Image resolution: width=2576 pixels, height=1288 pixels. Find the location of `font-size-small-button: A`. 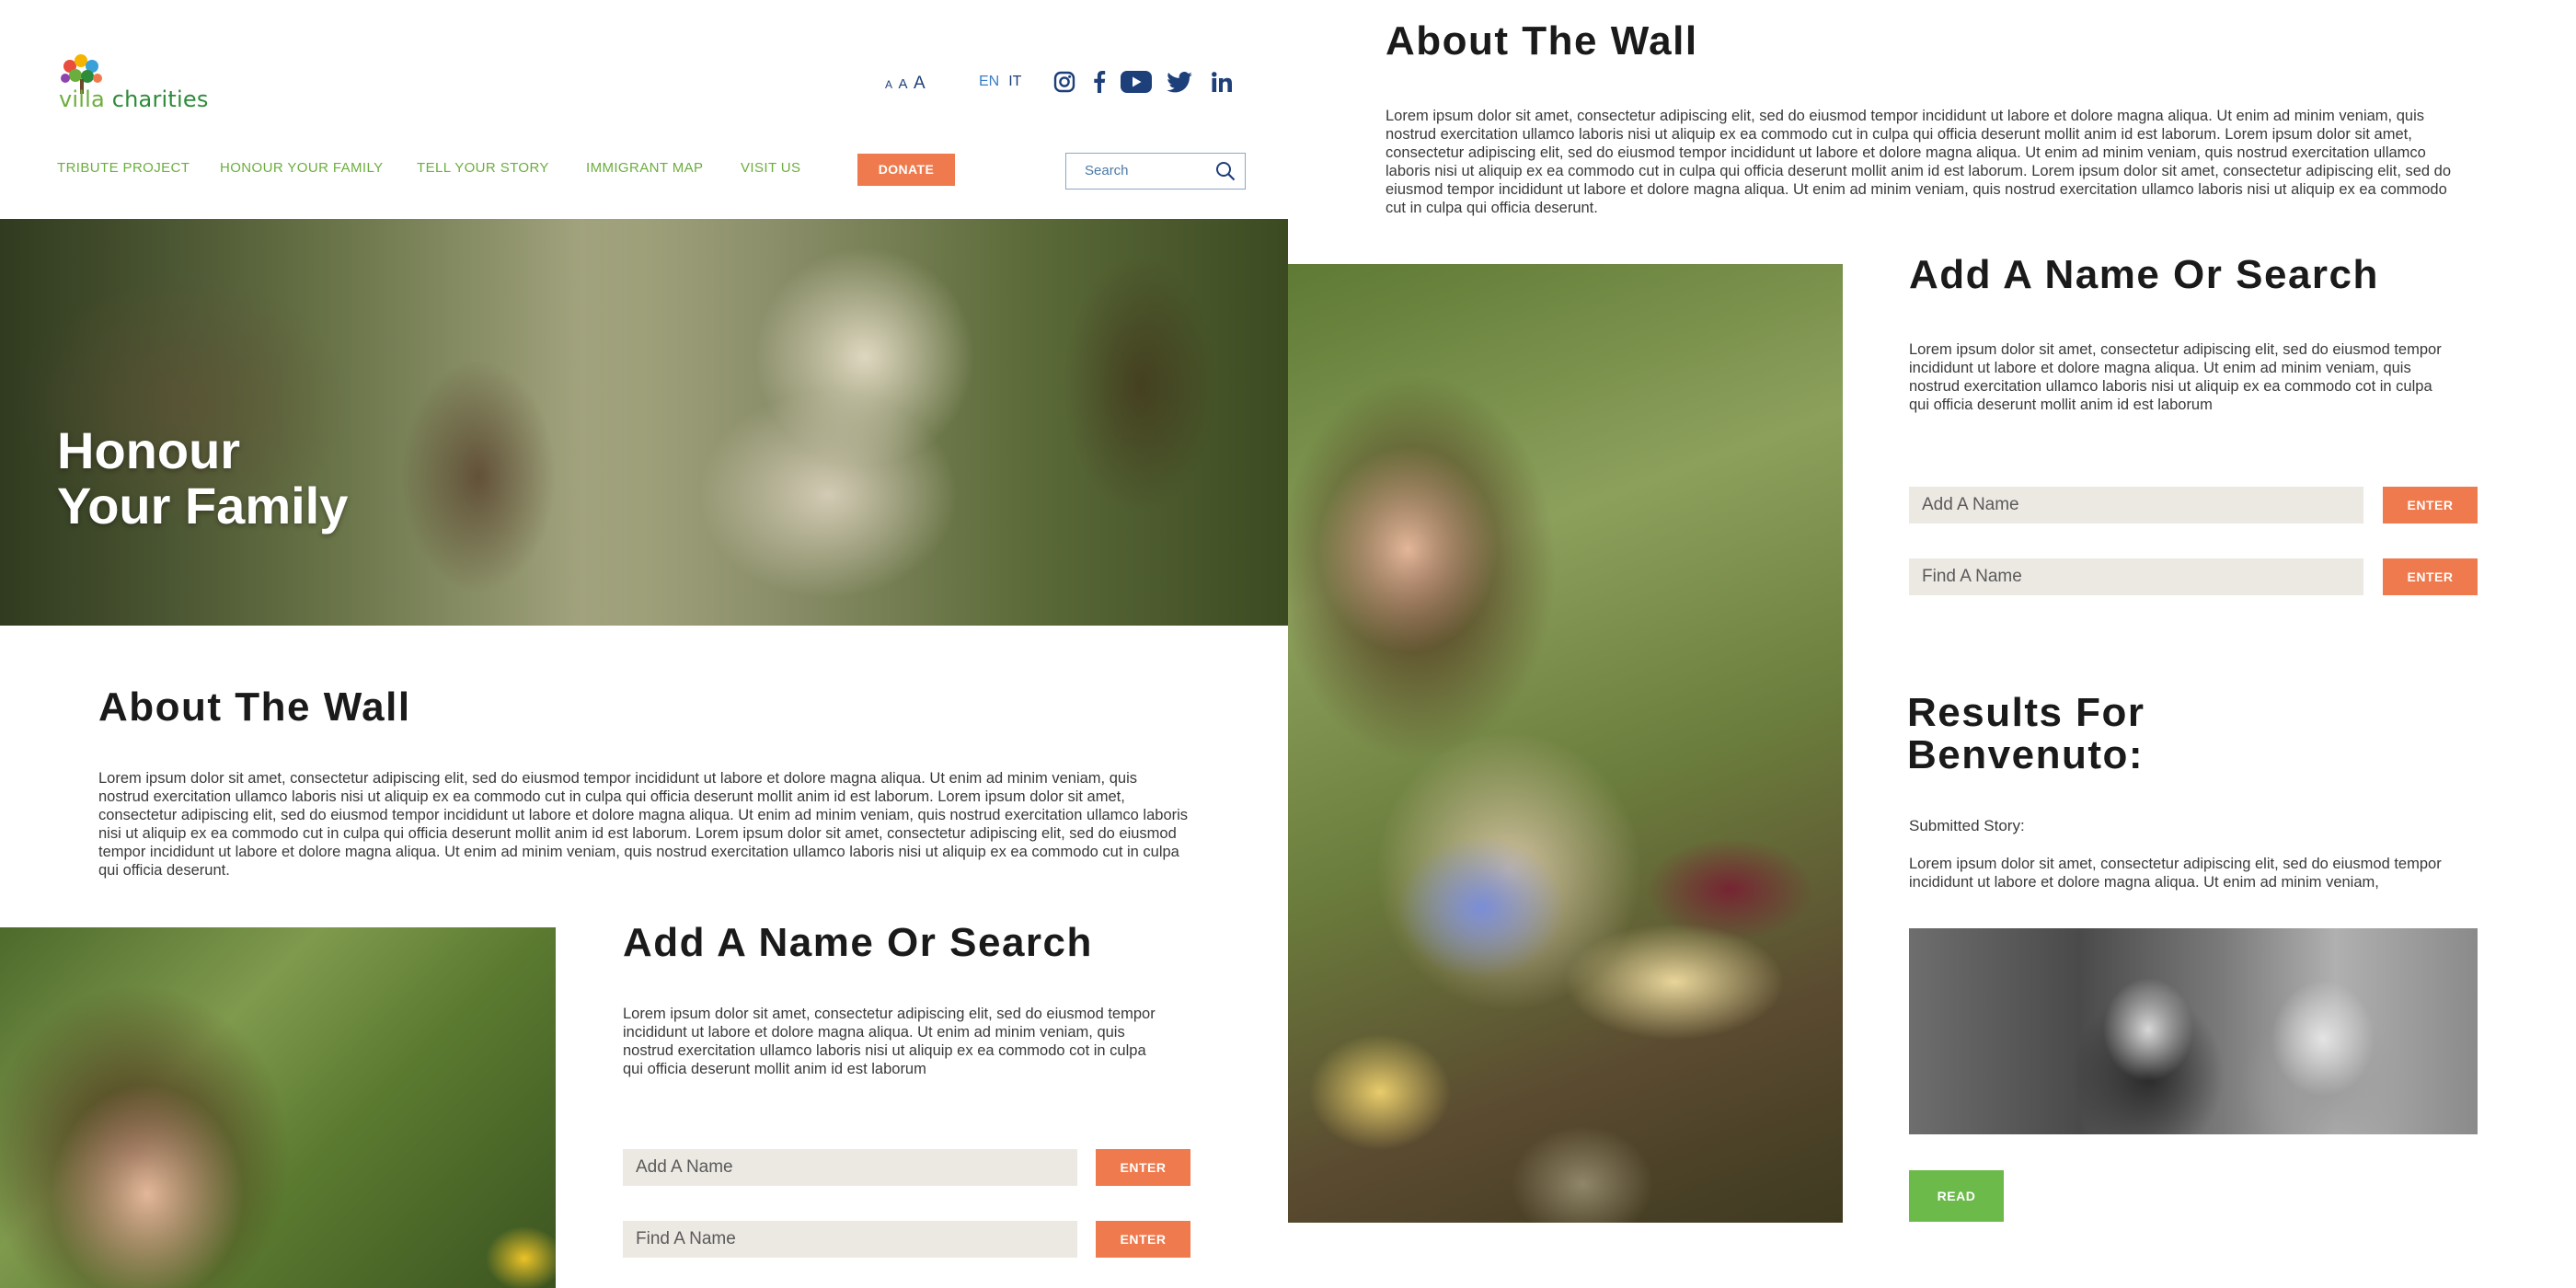

font-size-small-button: A is located at coordinates (888, 84).